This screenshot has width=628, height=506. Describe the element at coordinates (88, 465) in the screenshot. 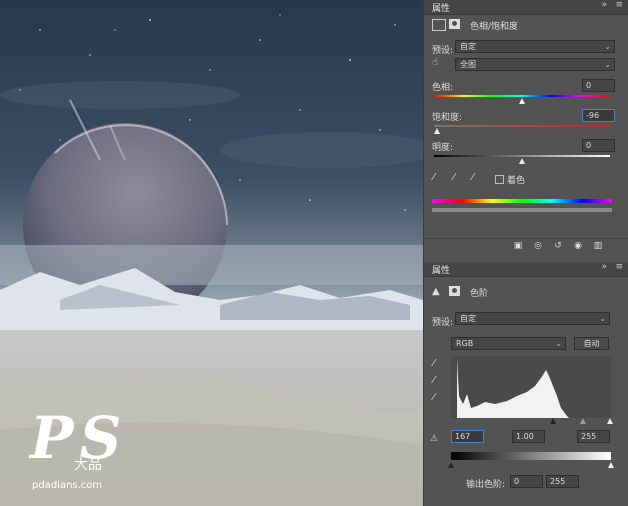

I see `watermark-sub: 大品` at that location.